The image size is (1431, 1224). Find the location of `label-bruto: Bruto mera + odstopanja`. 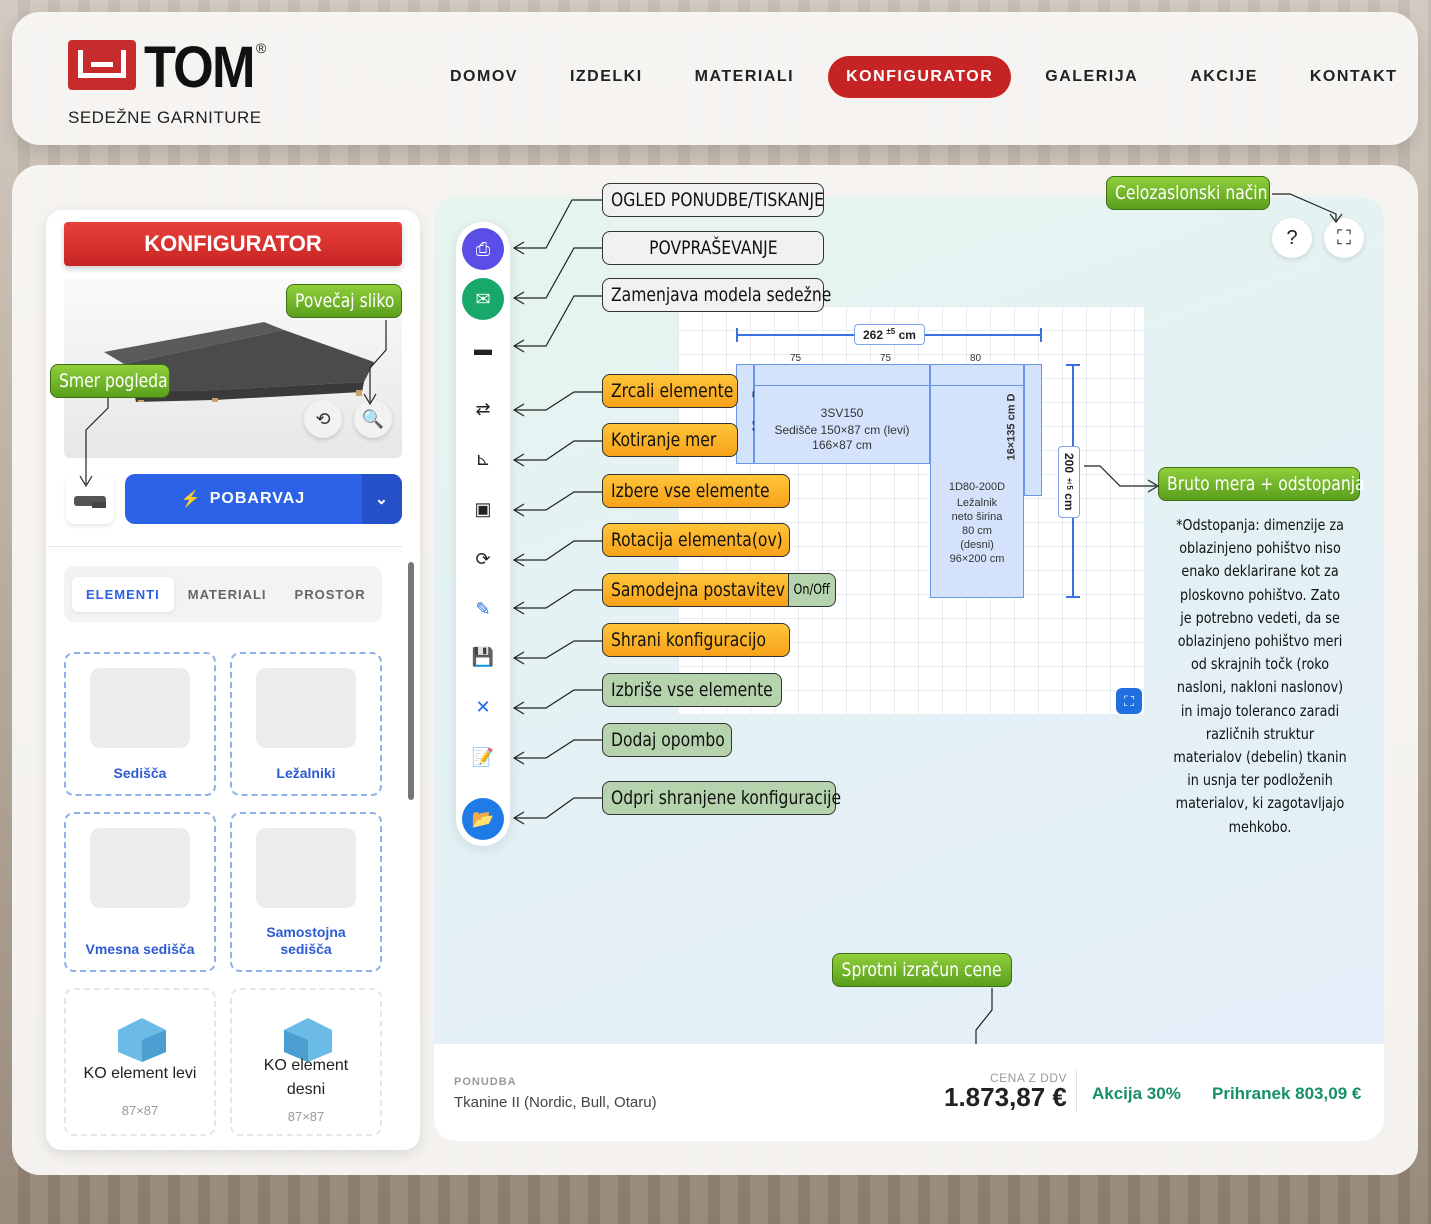

label-bruto: Bruto mera + odstopanja is located at coordinates (1261, 484).